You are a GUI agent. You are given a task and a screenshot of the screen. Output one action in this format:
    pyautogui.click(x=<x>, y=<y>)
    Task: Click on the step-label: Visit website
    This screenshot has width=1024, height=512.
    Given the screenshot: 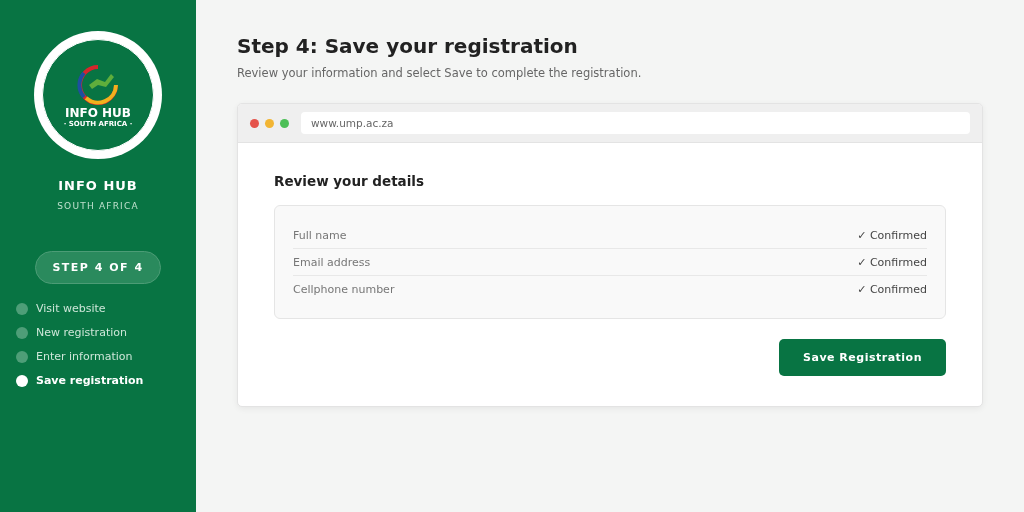 What is the action you would take?
    pyautogui.click(x=71, y=308)
    